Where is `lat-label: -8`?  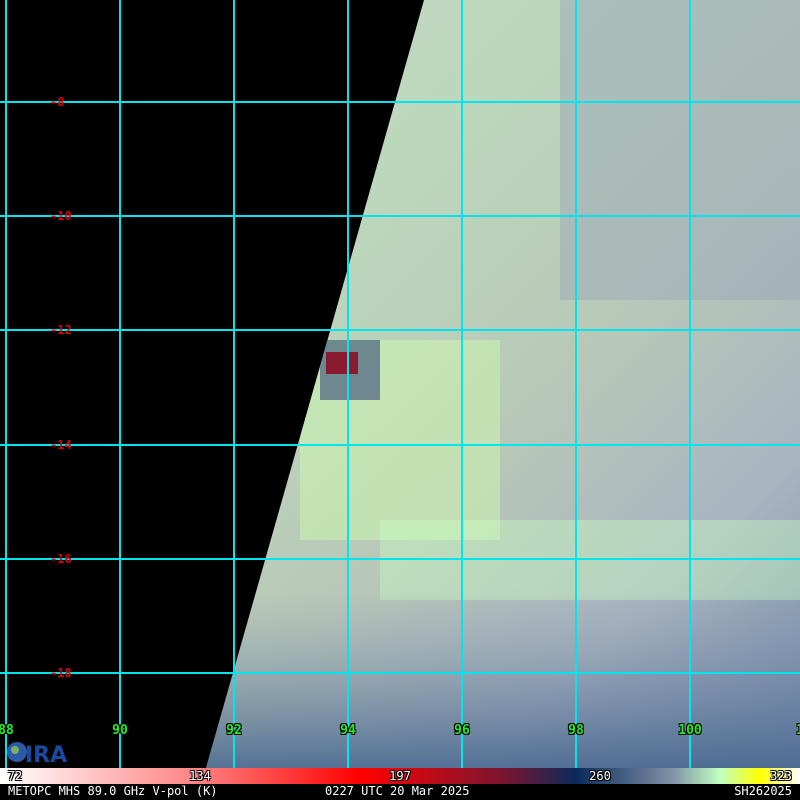 lat-label: -8 is located at coordinates (57, 102).